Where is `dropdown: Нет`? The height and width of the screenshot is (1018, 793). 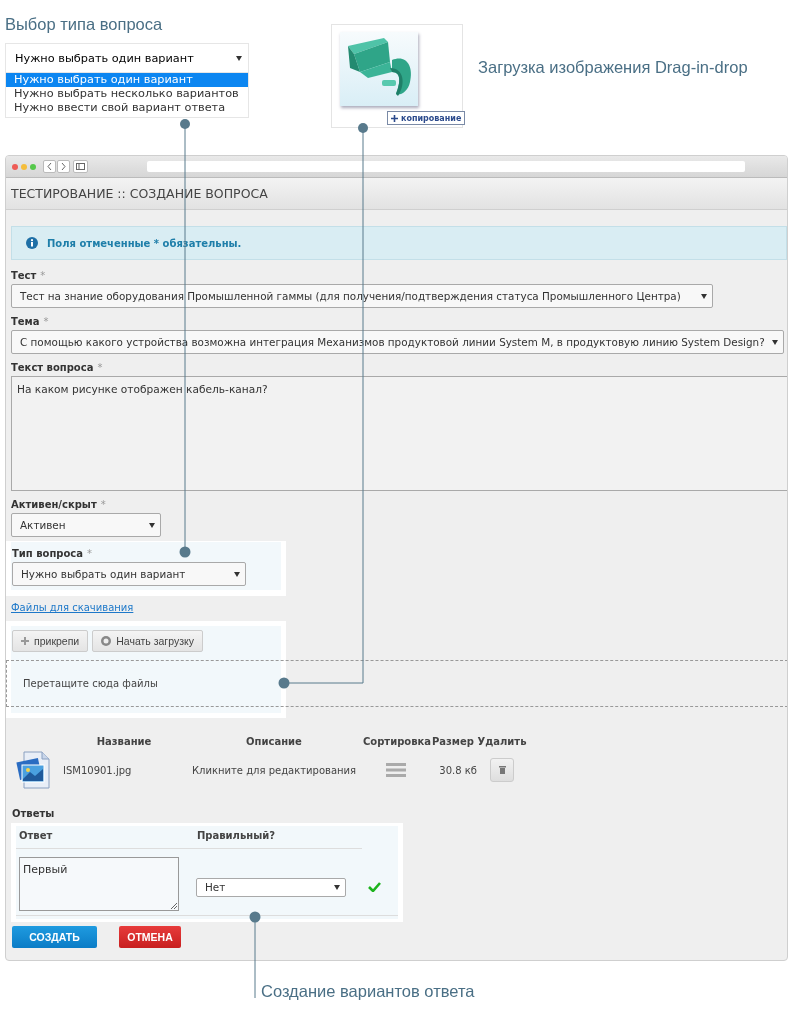 dropdown: Нет is located at coordinates (271, 887).